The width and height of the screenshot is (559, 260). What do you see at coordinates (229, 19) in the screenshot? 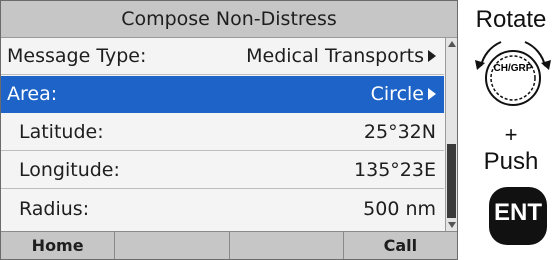
I see `screen-title: Compose Non-Distress` at bounding box center [229, 19].